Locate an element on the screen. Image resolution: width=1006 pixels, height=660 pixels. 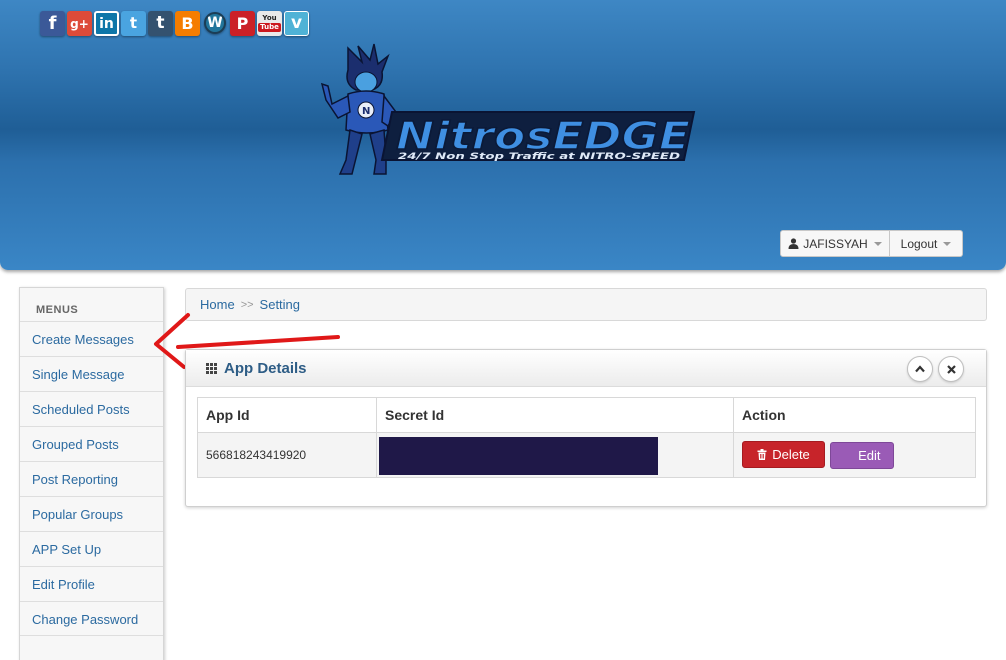
collapse-button is located at coordinates (920, 369).